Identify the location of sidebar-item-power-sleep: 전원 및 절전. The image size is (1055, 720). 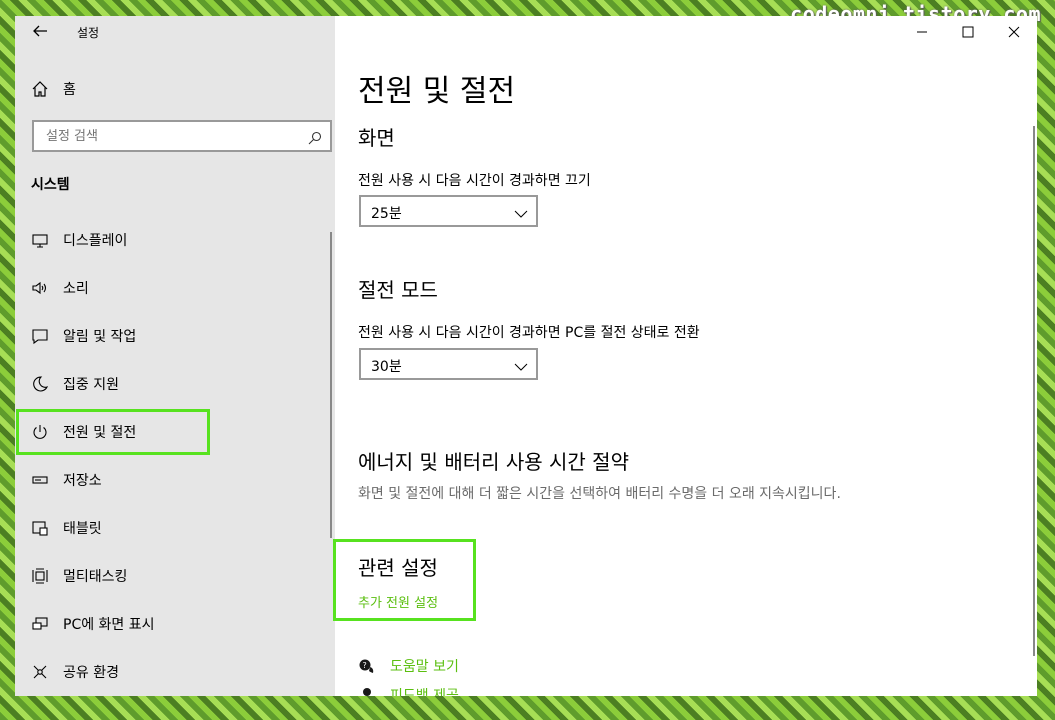
(113, 432).